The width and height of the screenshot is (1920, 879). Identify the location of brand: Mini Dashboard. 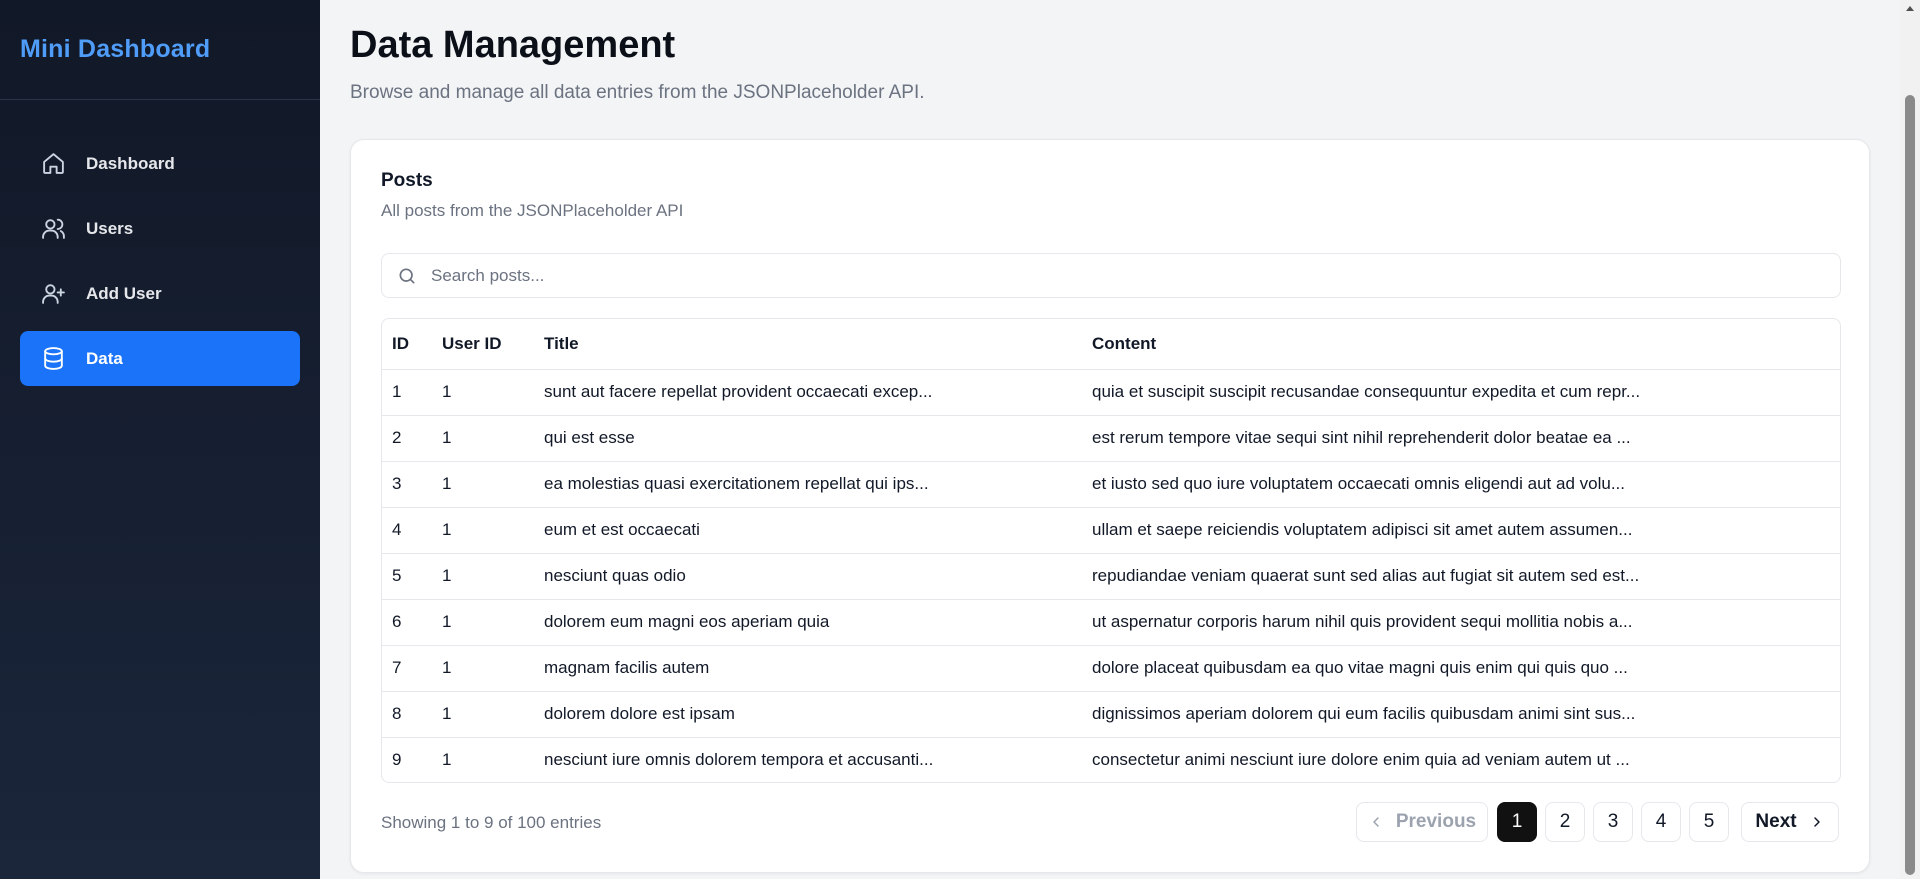
(160, 50).